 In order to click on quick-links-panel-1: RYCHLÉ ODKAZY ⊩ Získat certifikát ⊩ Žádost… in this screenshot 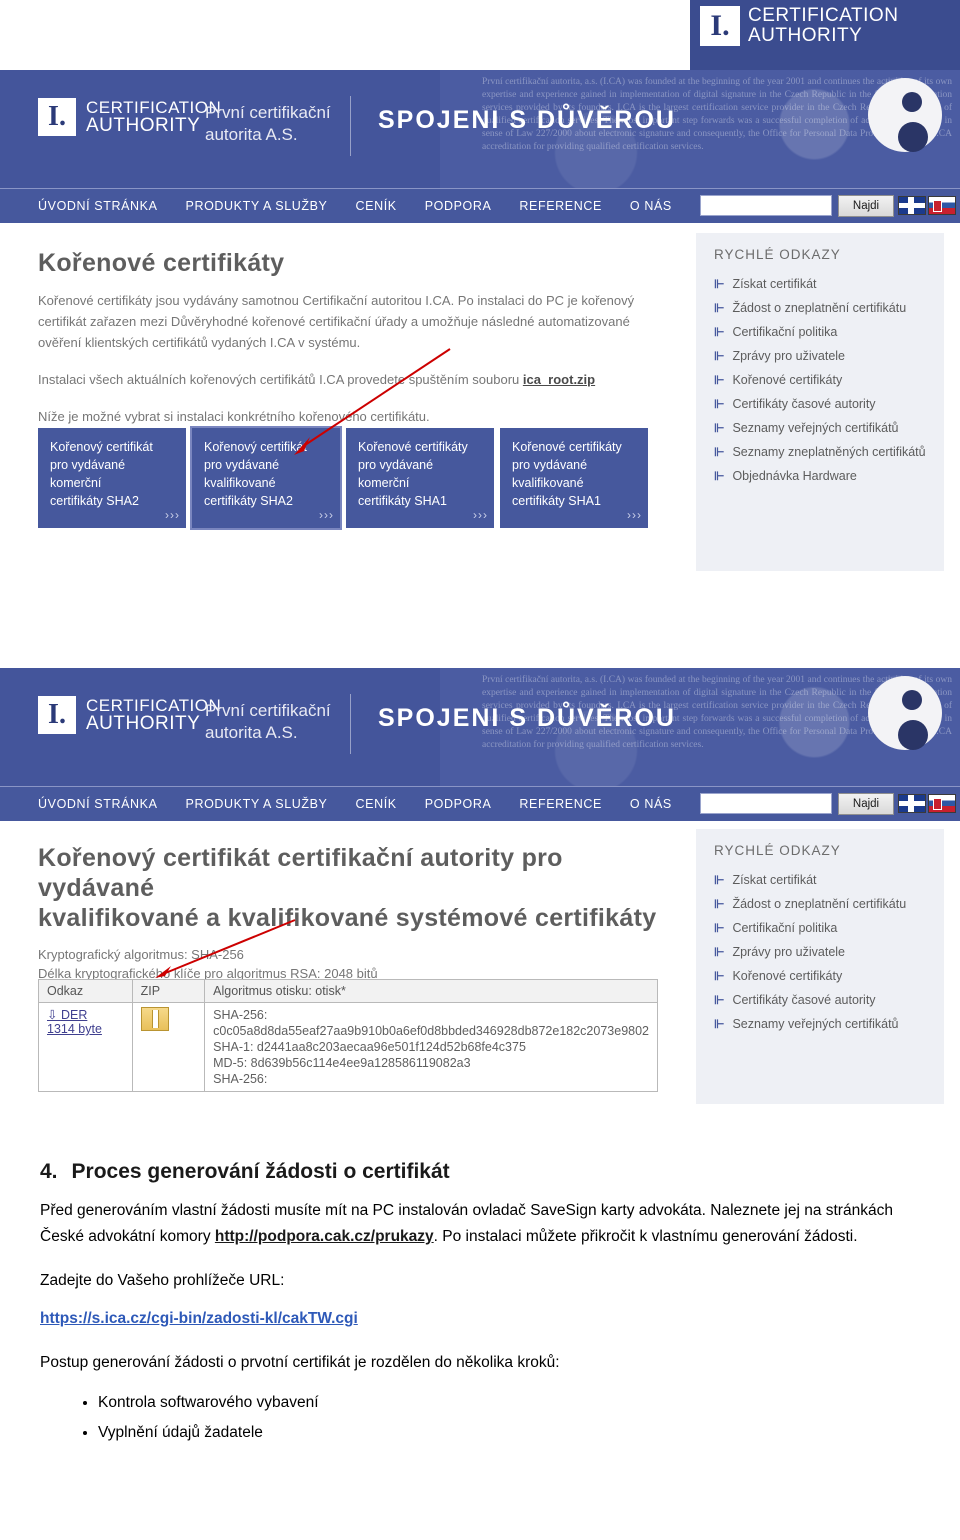, I will do `click(820, 402)`.